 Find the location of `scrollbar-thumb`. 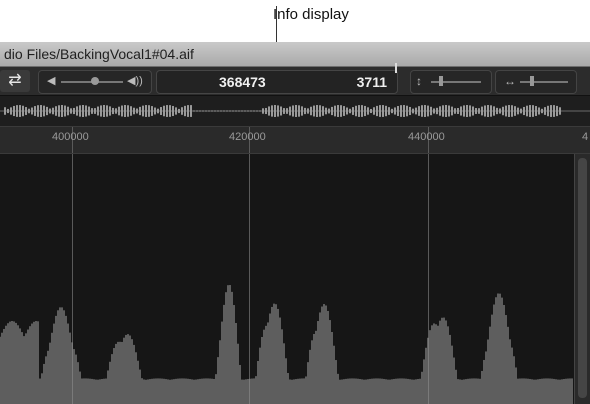

scrollbar-thumb is located at coordinates (582, 278).